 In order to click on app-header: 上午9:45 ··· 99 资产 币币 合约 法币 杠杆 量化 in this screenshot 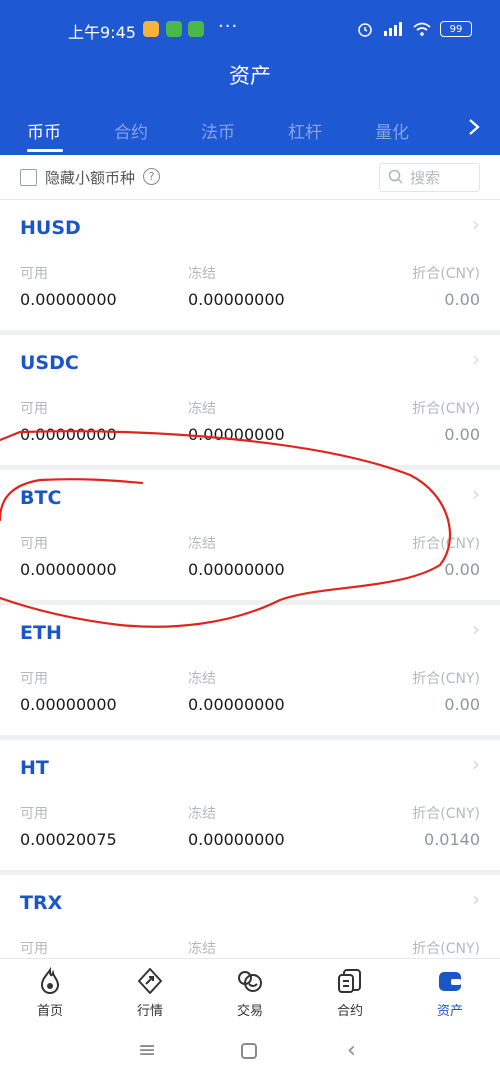, I will do `click(250, 77)`.